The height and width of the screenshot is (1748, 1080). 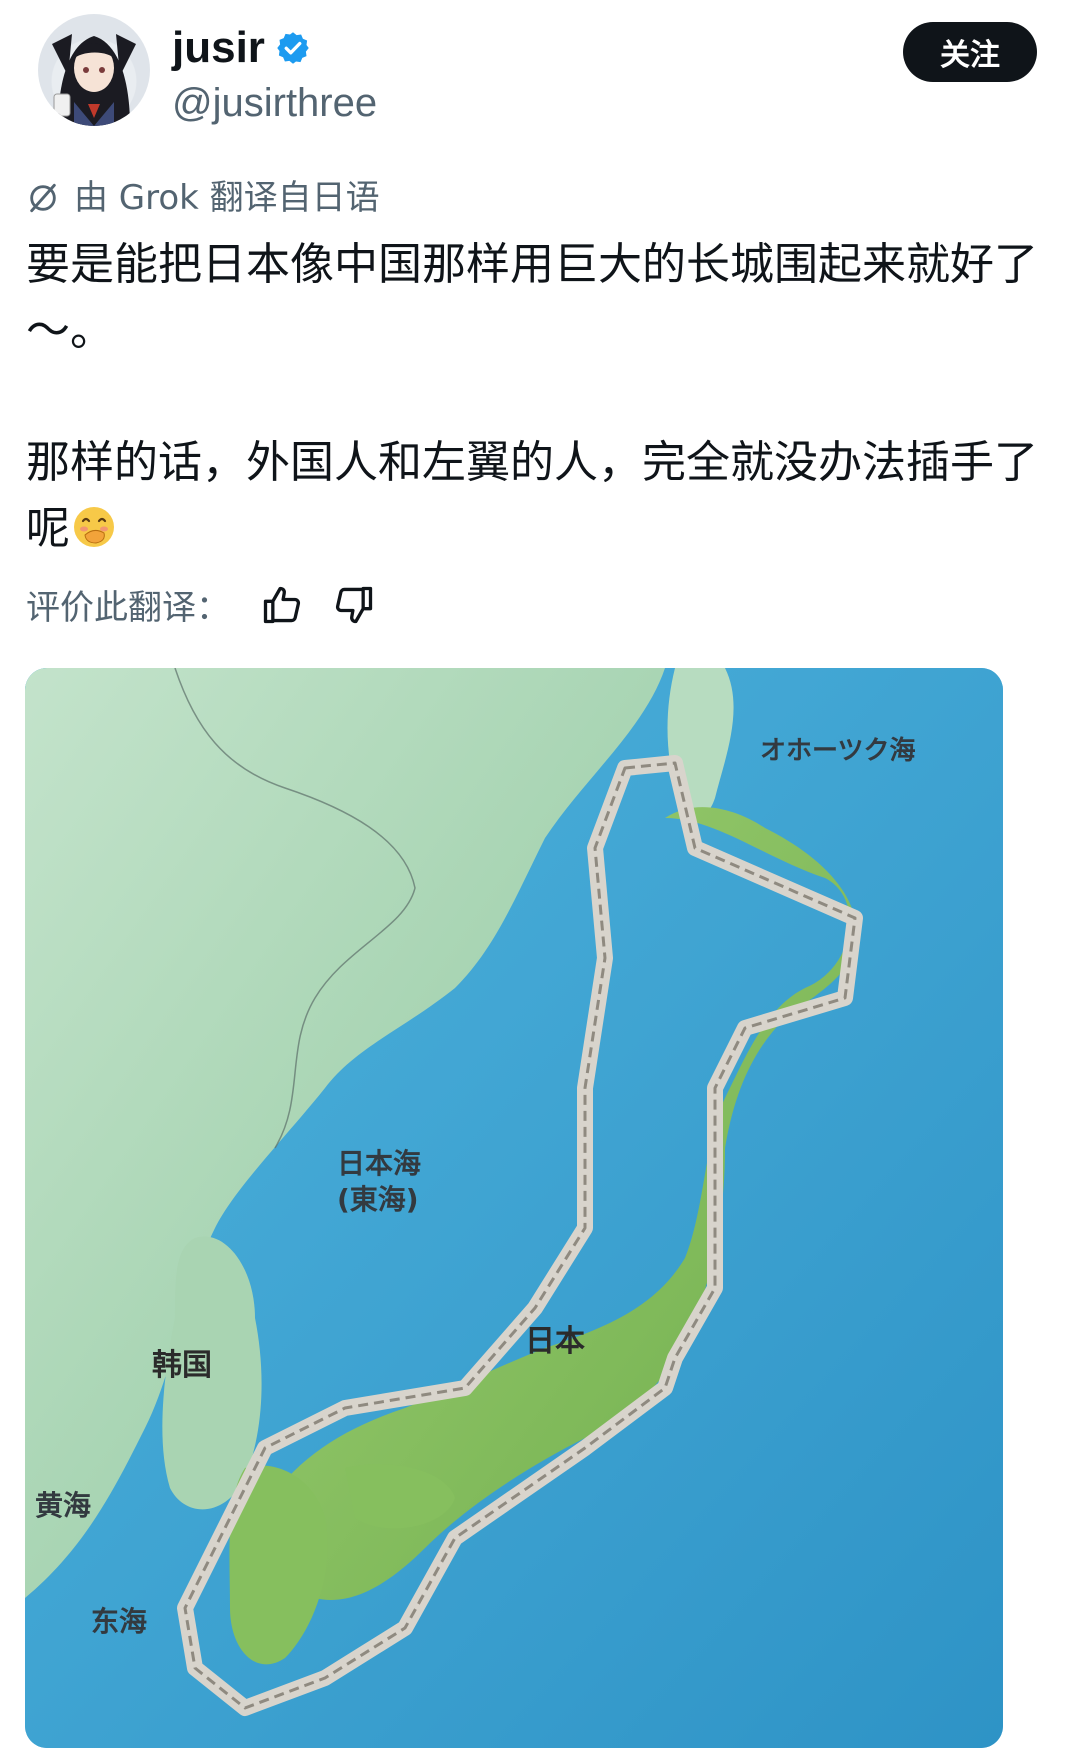 I want to click on map-label-east-sea: (東海), so click(x=378, y=1199).